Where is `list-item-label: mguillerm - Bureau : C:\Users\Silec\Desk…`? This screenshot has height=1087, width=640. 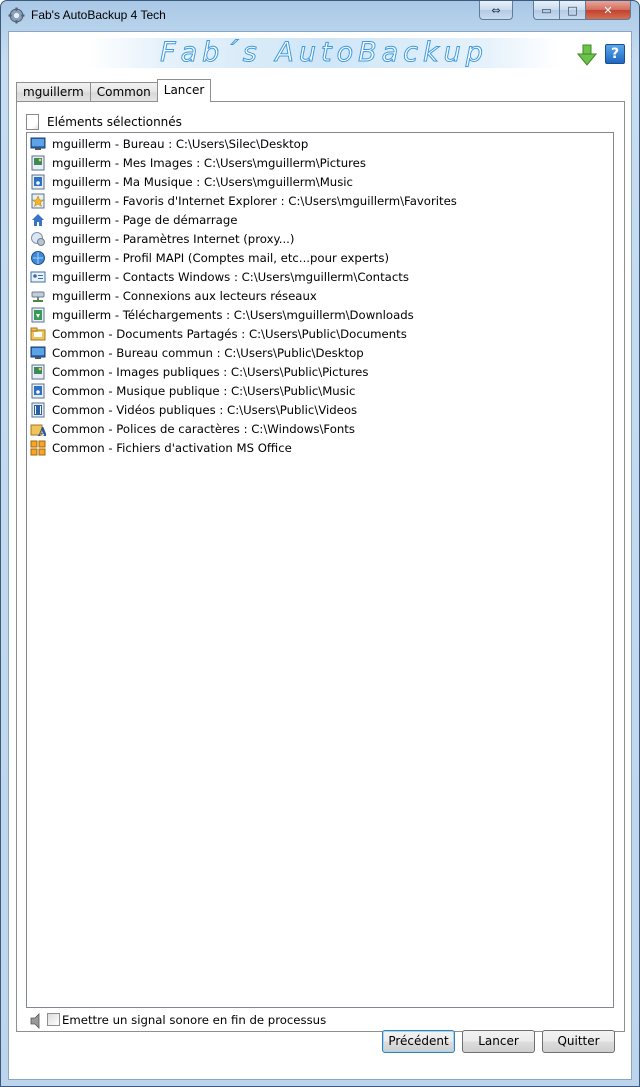 list-item-label: mguillerm - Bureau : C:\Users\Silec\Desk… is located at coordinates (180, 143).